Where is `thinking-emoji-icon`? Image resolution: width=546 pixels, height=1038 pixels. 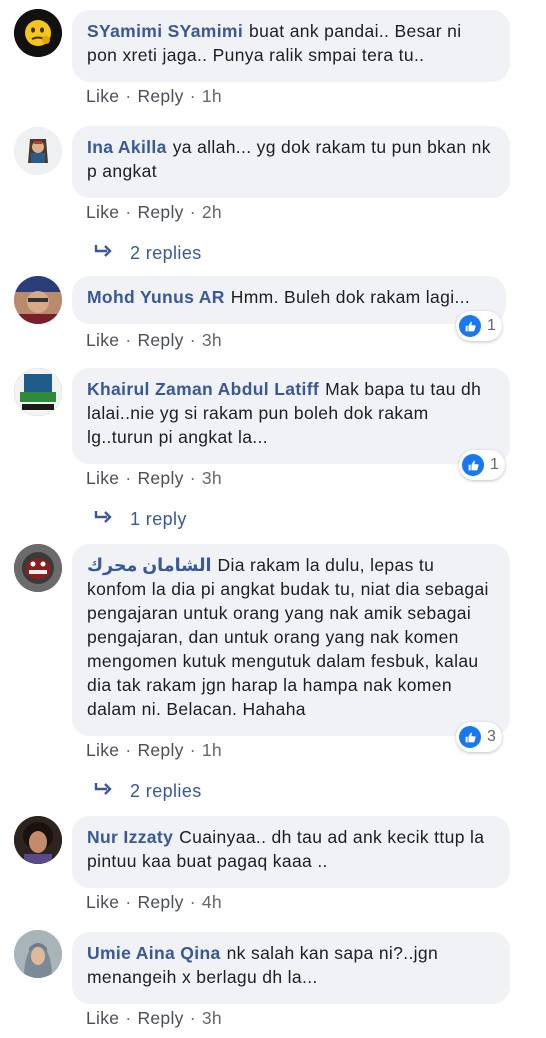
thinking-emoji-icon is located at coordinates (38, 33).